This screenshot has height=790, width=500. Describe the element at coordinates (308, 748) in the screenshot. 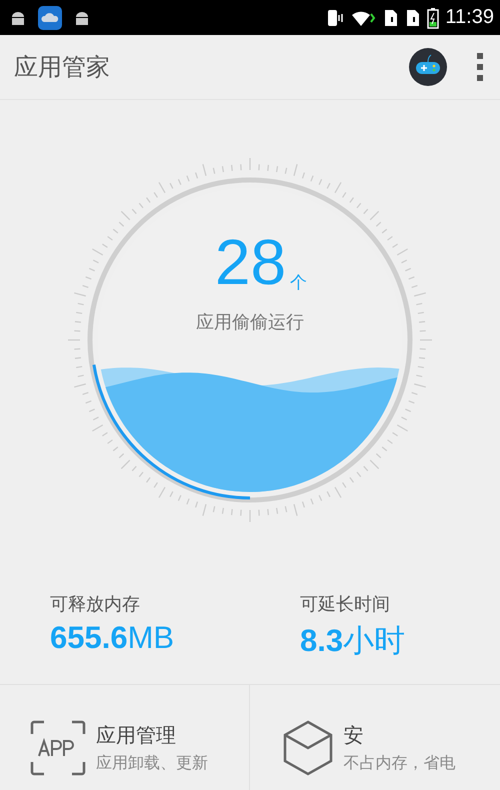

I see `hexagon-icon` at that location.